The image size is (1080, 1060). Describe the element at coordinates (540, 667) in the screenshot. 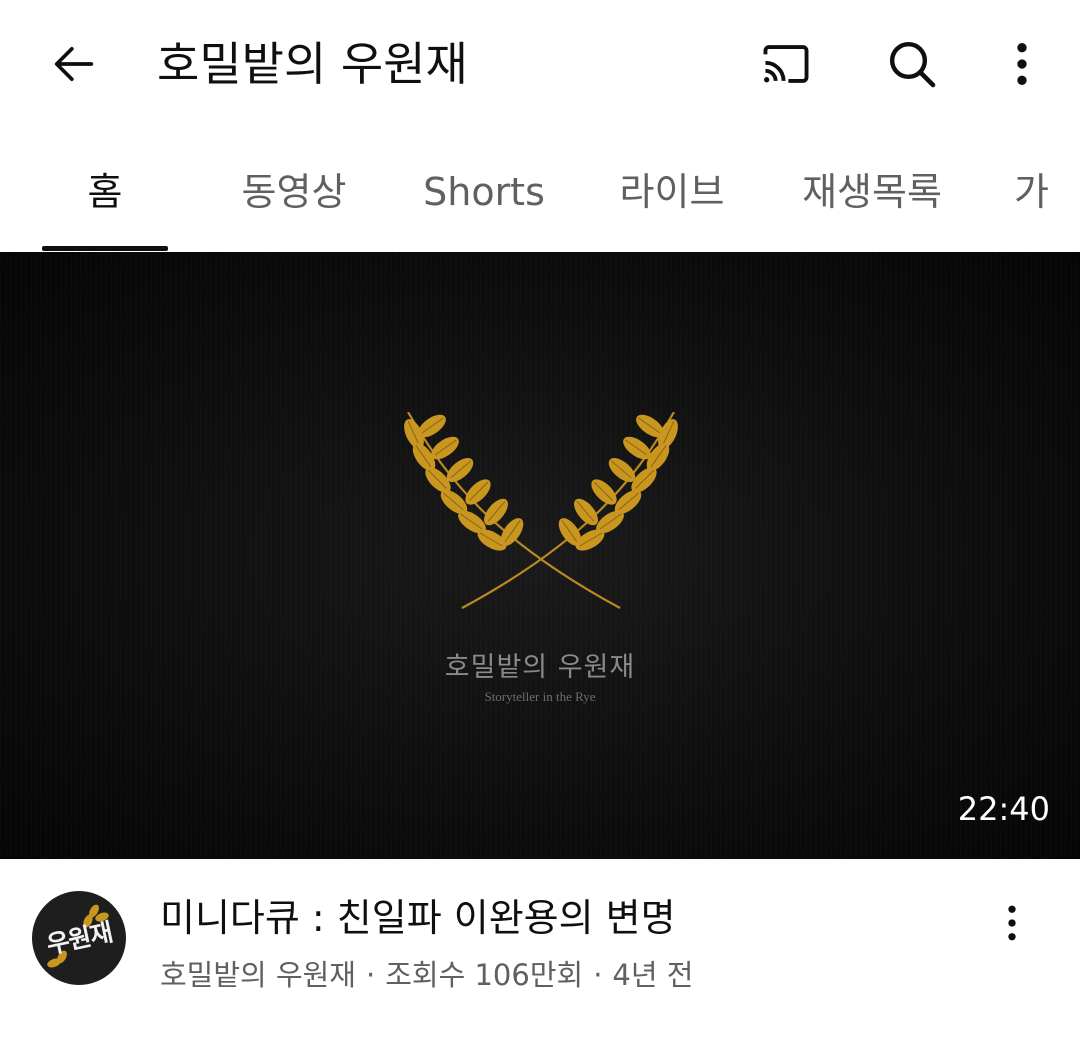

I see `thumbnail-title-text: 호밀밭의 우원재` at that location.